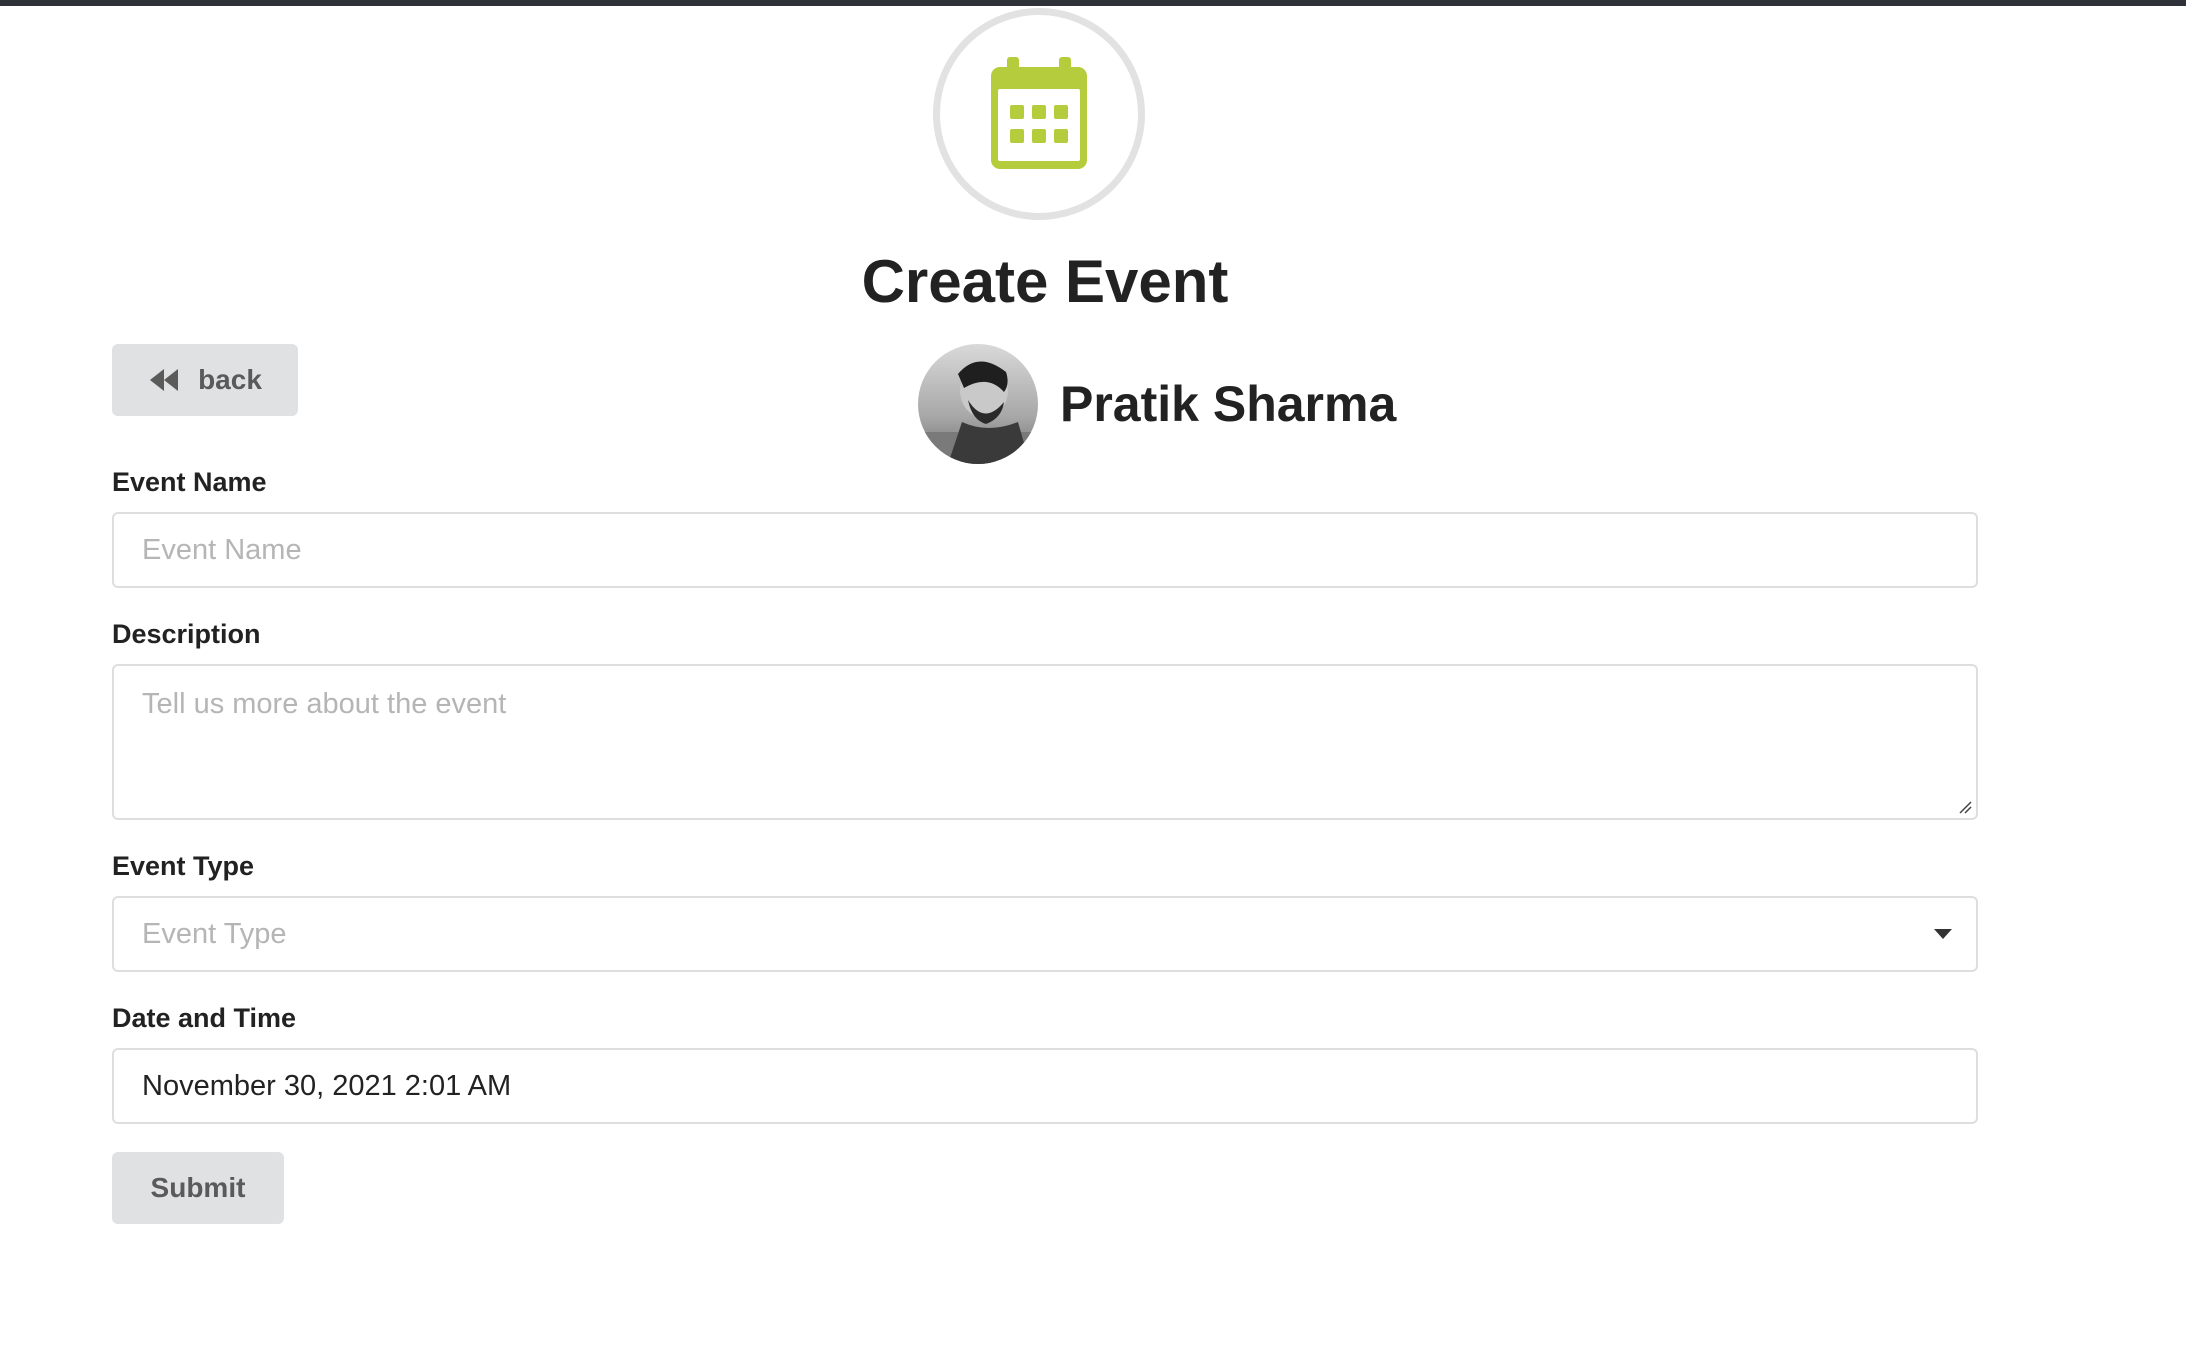  What do you see at coordinates (198, 1188) in the screenshot?
I see `submit-button: Submit` at bounding box center [198, 1188].